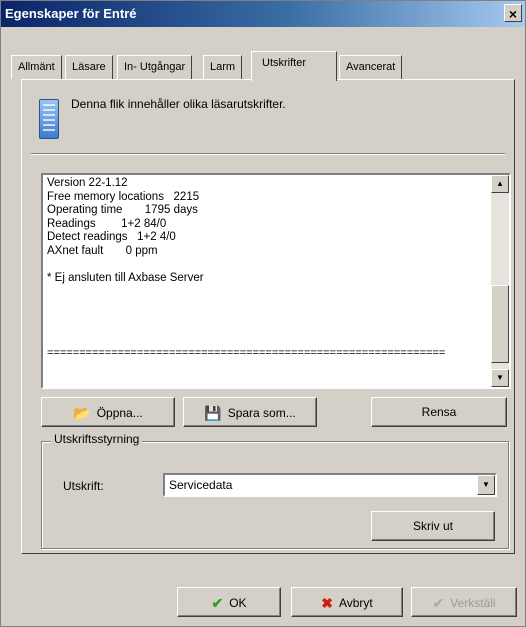  I want to click on checkmark-icon: ✔, so click(217, 602).